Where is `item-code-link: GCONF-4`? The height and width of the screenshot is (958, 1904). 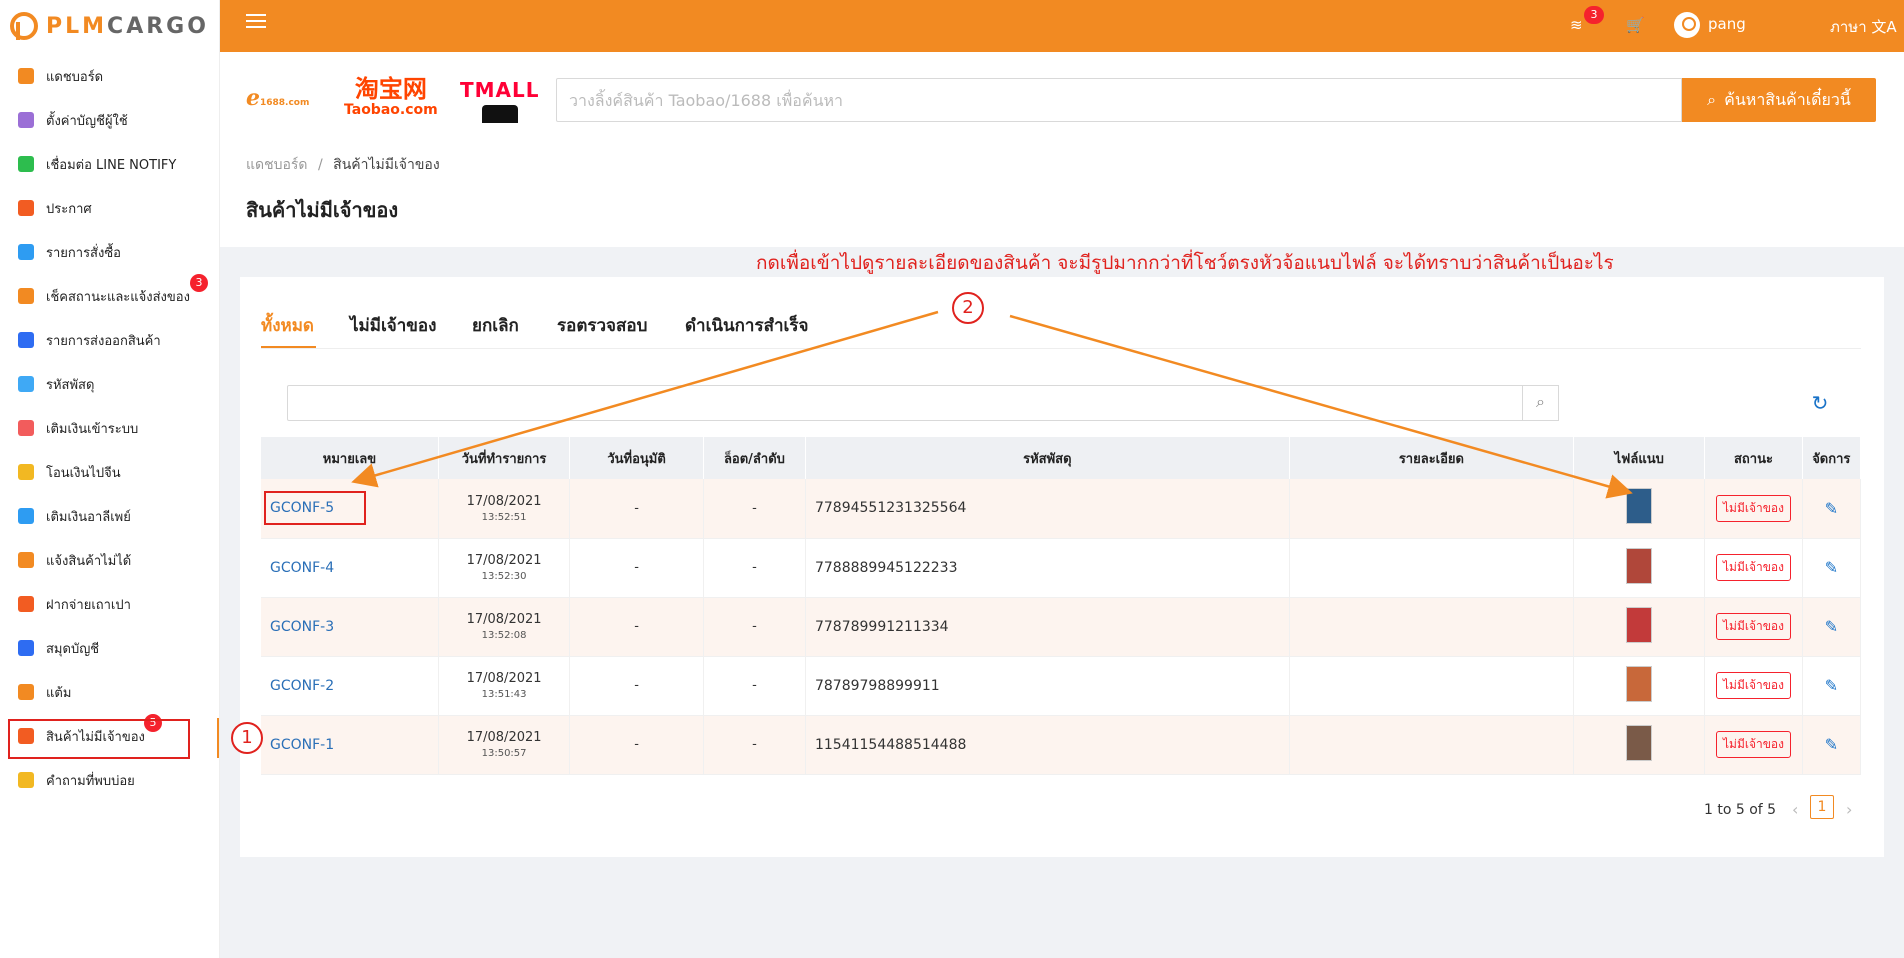 item-code-link: GCONF-4 is located at coordinates (350, 568).